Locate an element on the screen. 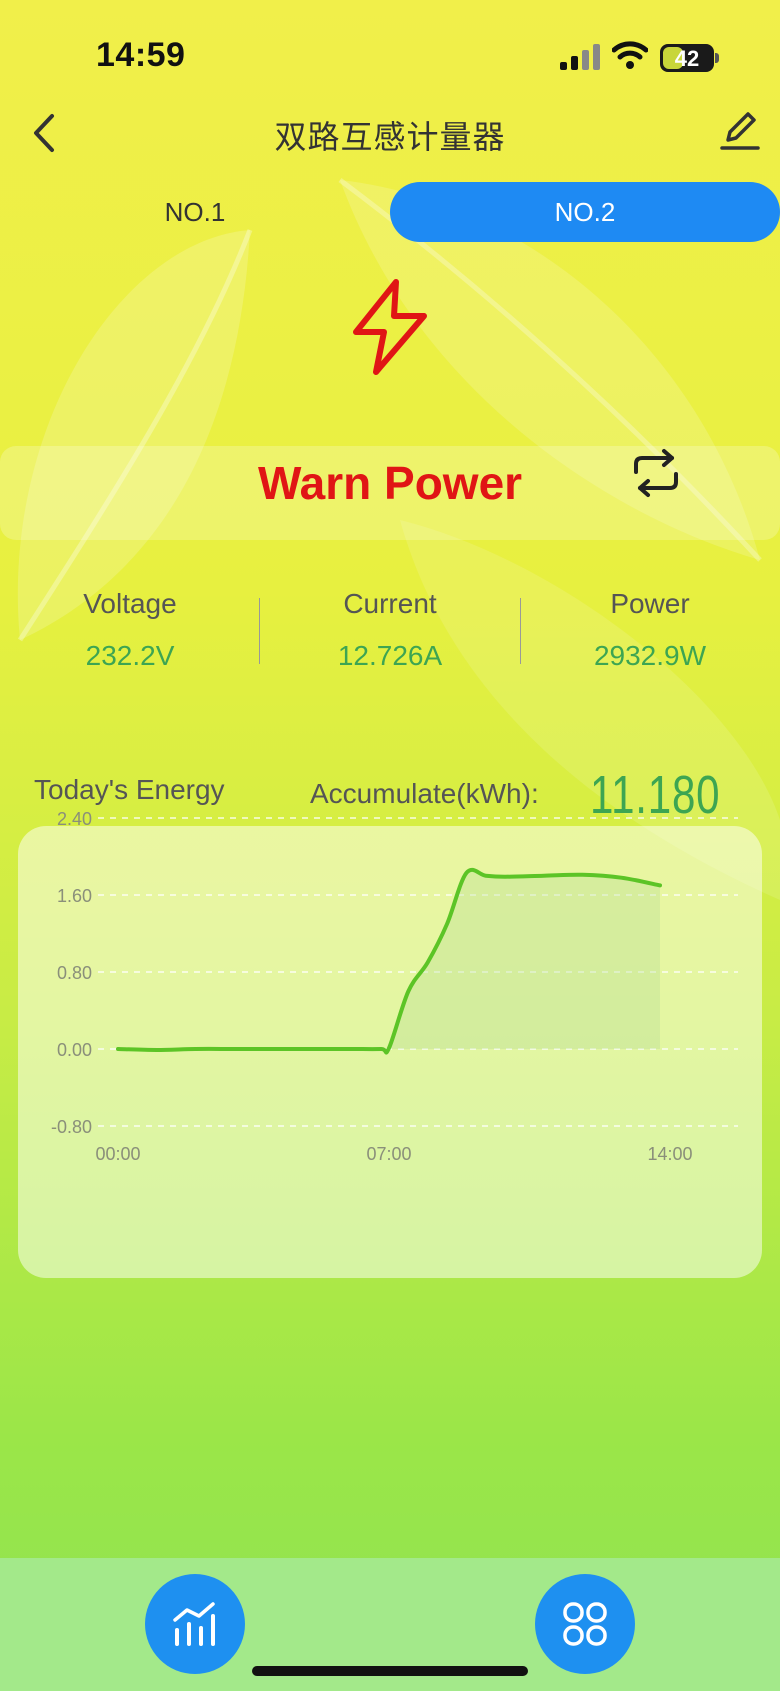 The width and height of the screenshot is (780, 1691). battery-icon: 42 is located at coordinates (687, 58).